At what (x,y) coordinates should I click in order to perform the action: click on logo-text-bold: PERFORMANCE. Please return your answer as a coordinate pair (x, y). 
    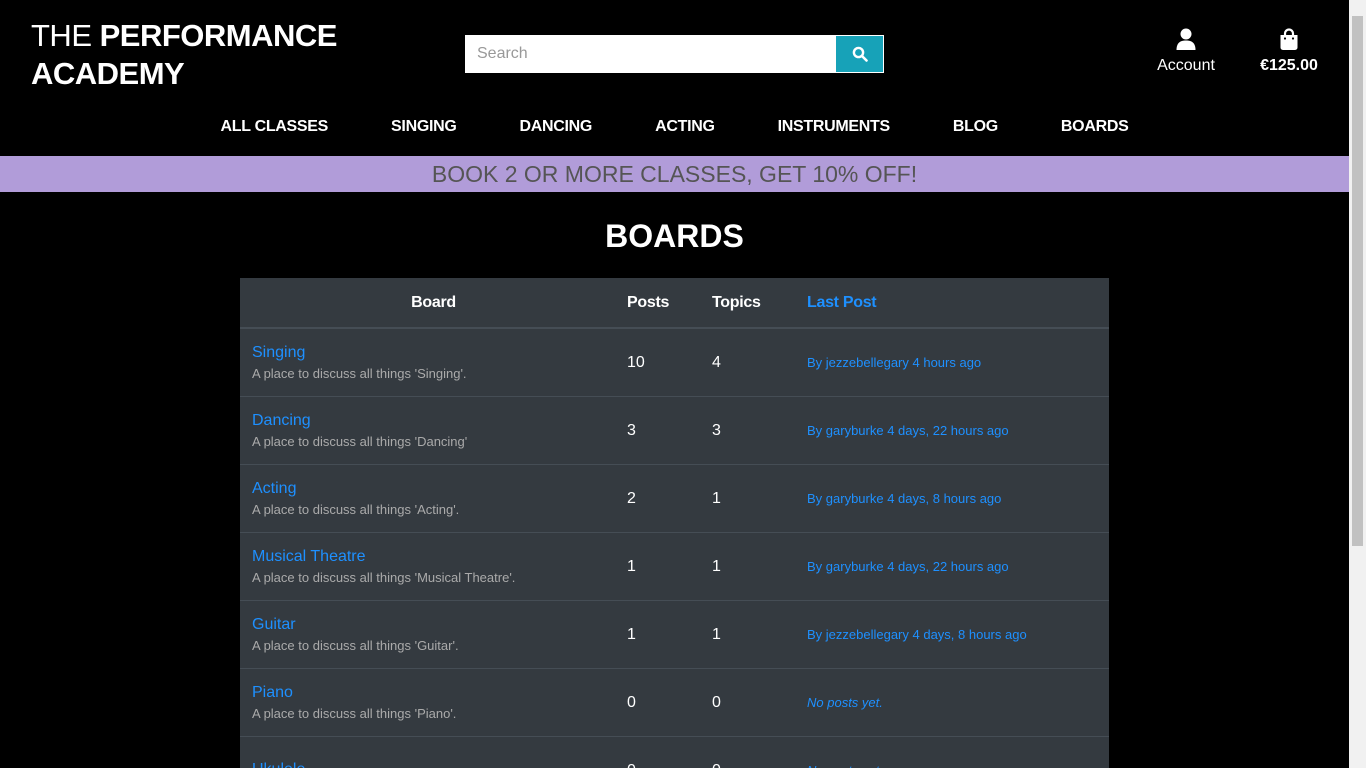
    Looking at the image, I should click on (218, 35).